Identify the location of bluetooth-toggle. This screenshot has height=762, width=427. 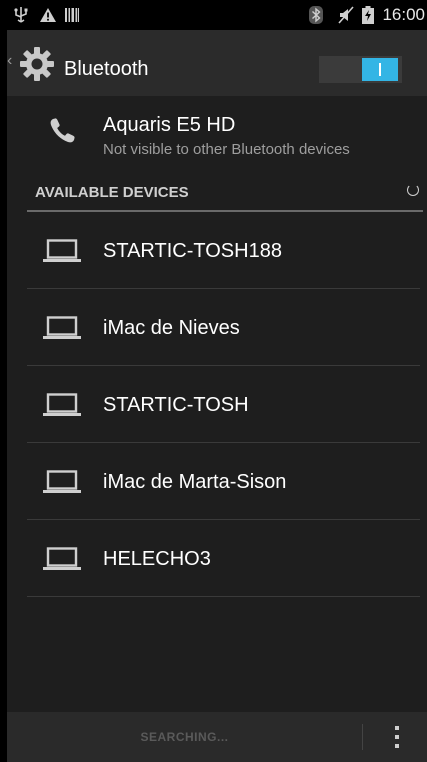
(360, 69).